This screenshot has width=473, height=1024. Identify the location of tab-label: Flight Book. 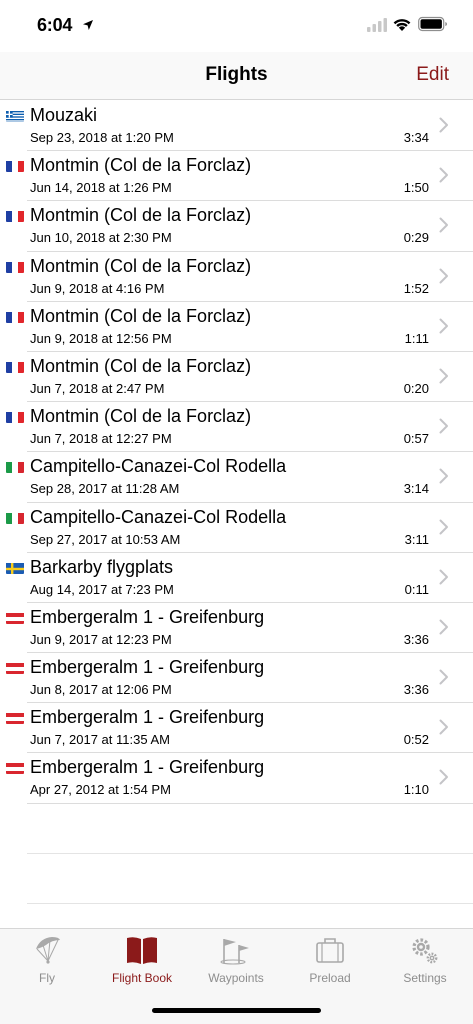
(142, 978).